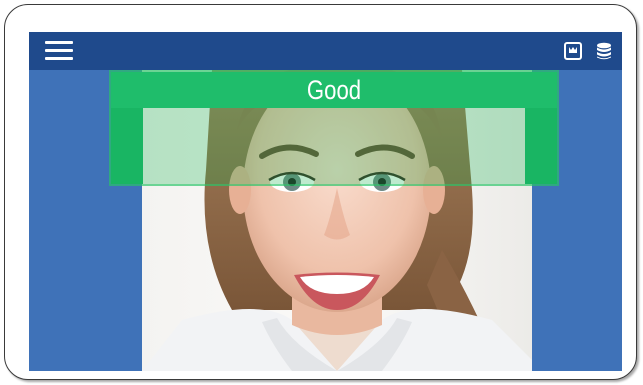 This screenshot has width=643, height=385. I want to click on camera-icon, so click(573, 51).